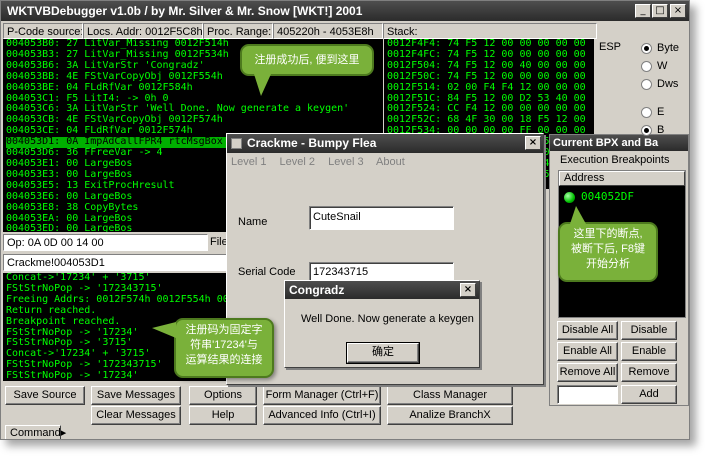 This screenshot has height=456, width=705. What do you see at coordinates (224, 345) in the screenshot?
I see `serial-note-line-2: 符串'17234'与` at bounding box center [224, 345].